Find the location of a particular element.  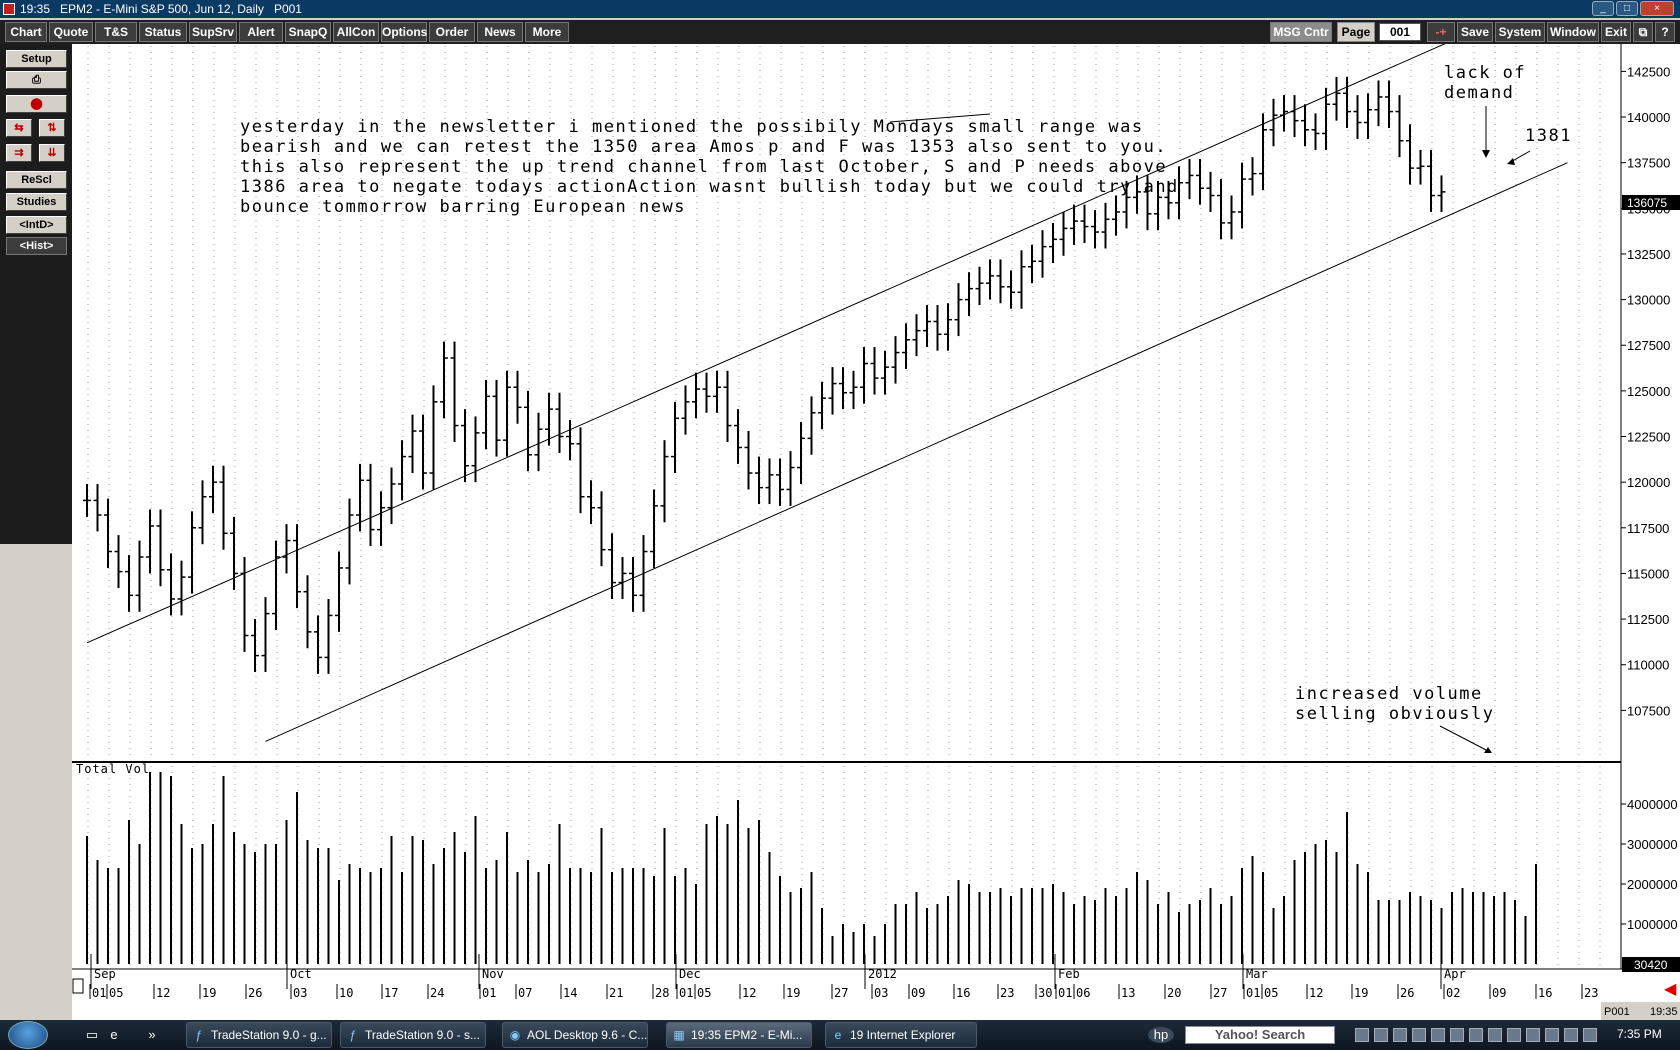

annotation-line: 1381 is located at coordinates (1548, 136).